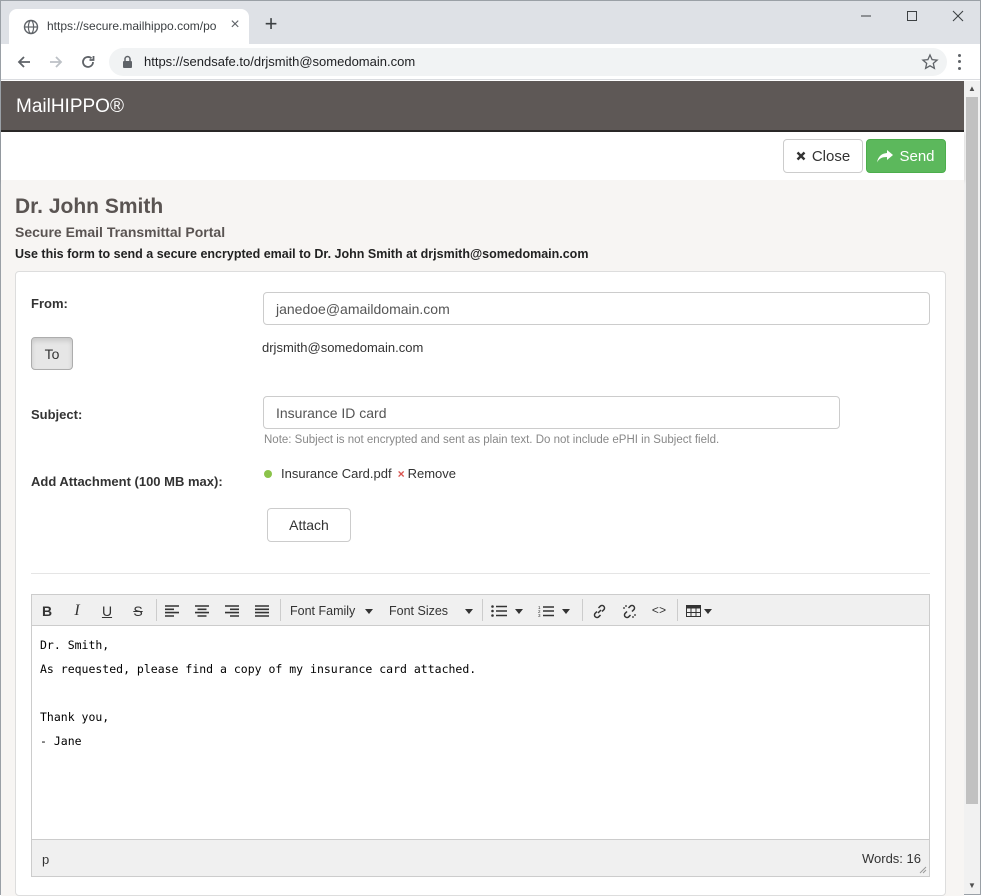 Image resolution: width=981 pixels, height=896 pixels. I want to click on italic-button: I, so click(77, 611).